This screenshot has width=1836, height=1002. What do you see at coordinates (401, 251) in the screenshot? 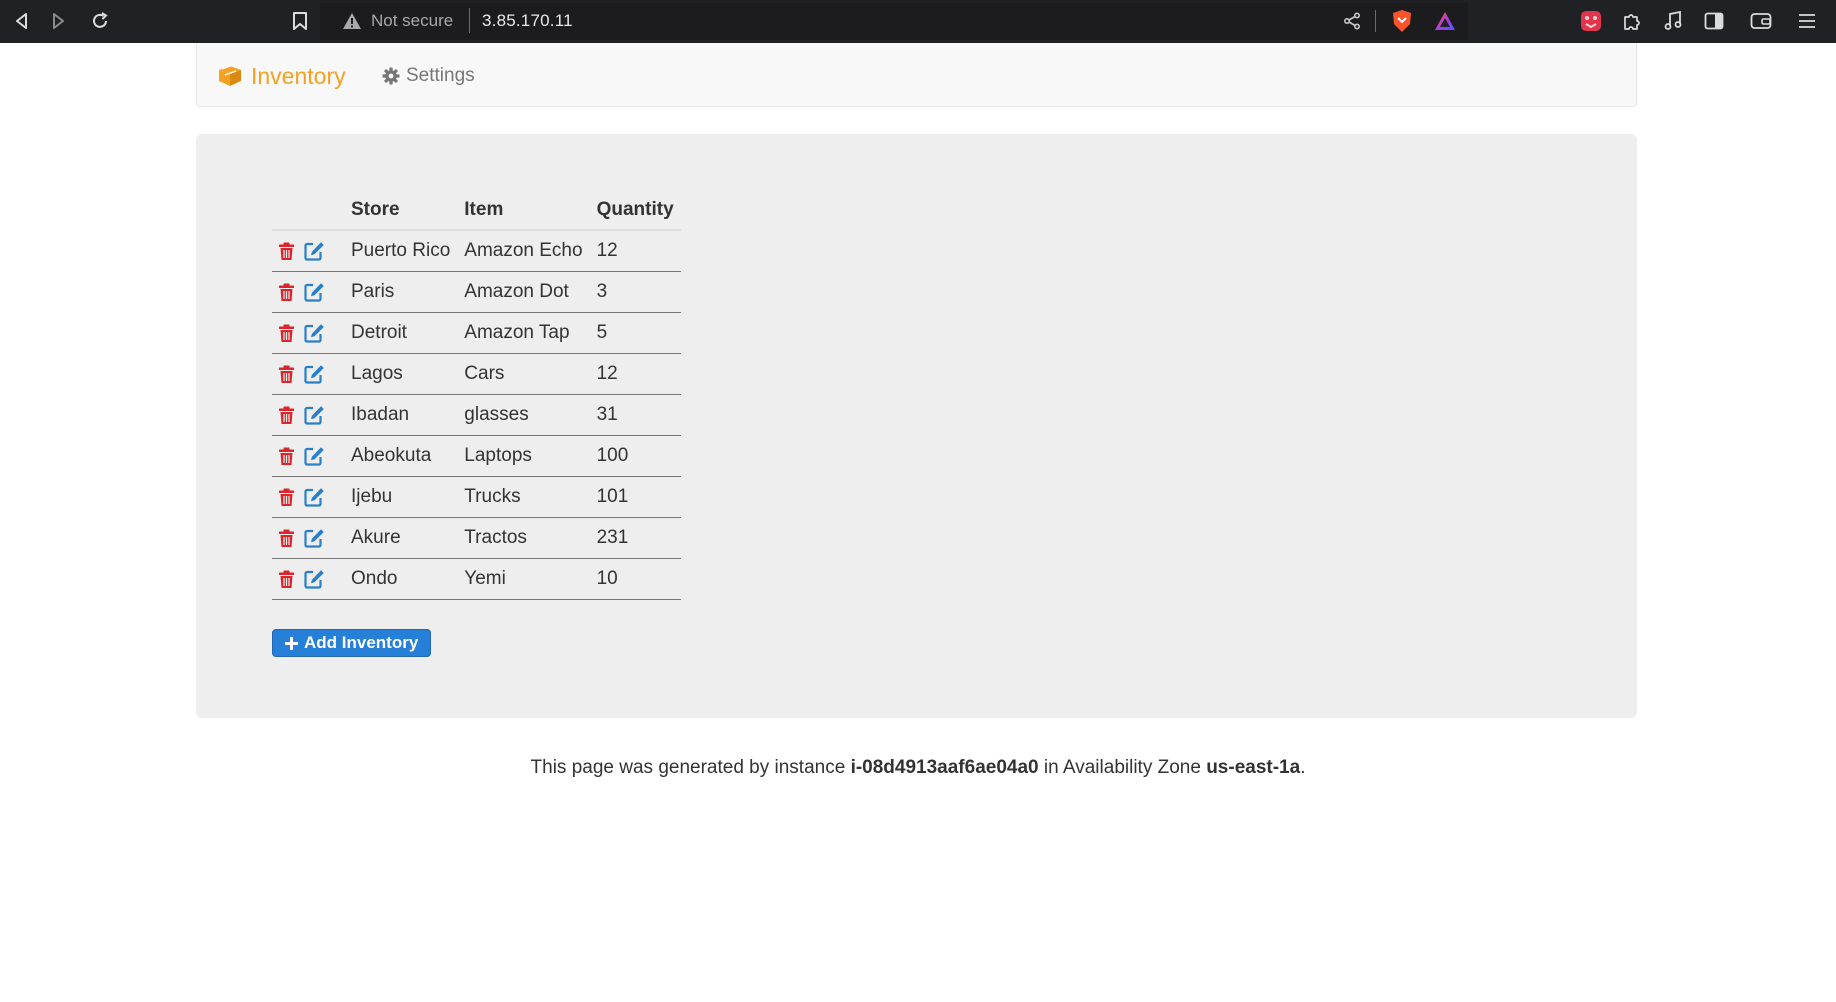
I see `store-cell: Puerto Rico` at bounding box center [401, 251].